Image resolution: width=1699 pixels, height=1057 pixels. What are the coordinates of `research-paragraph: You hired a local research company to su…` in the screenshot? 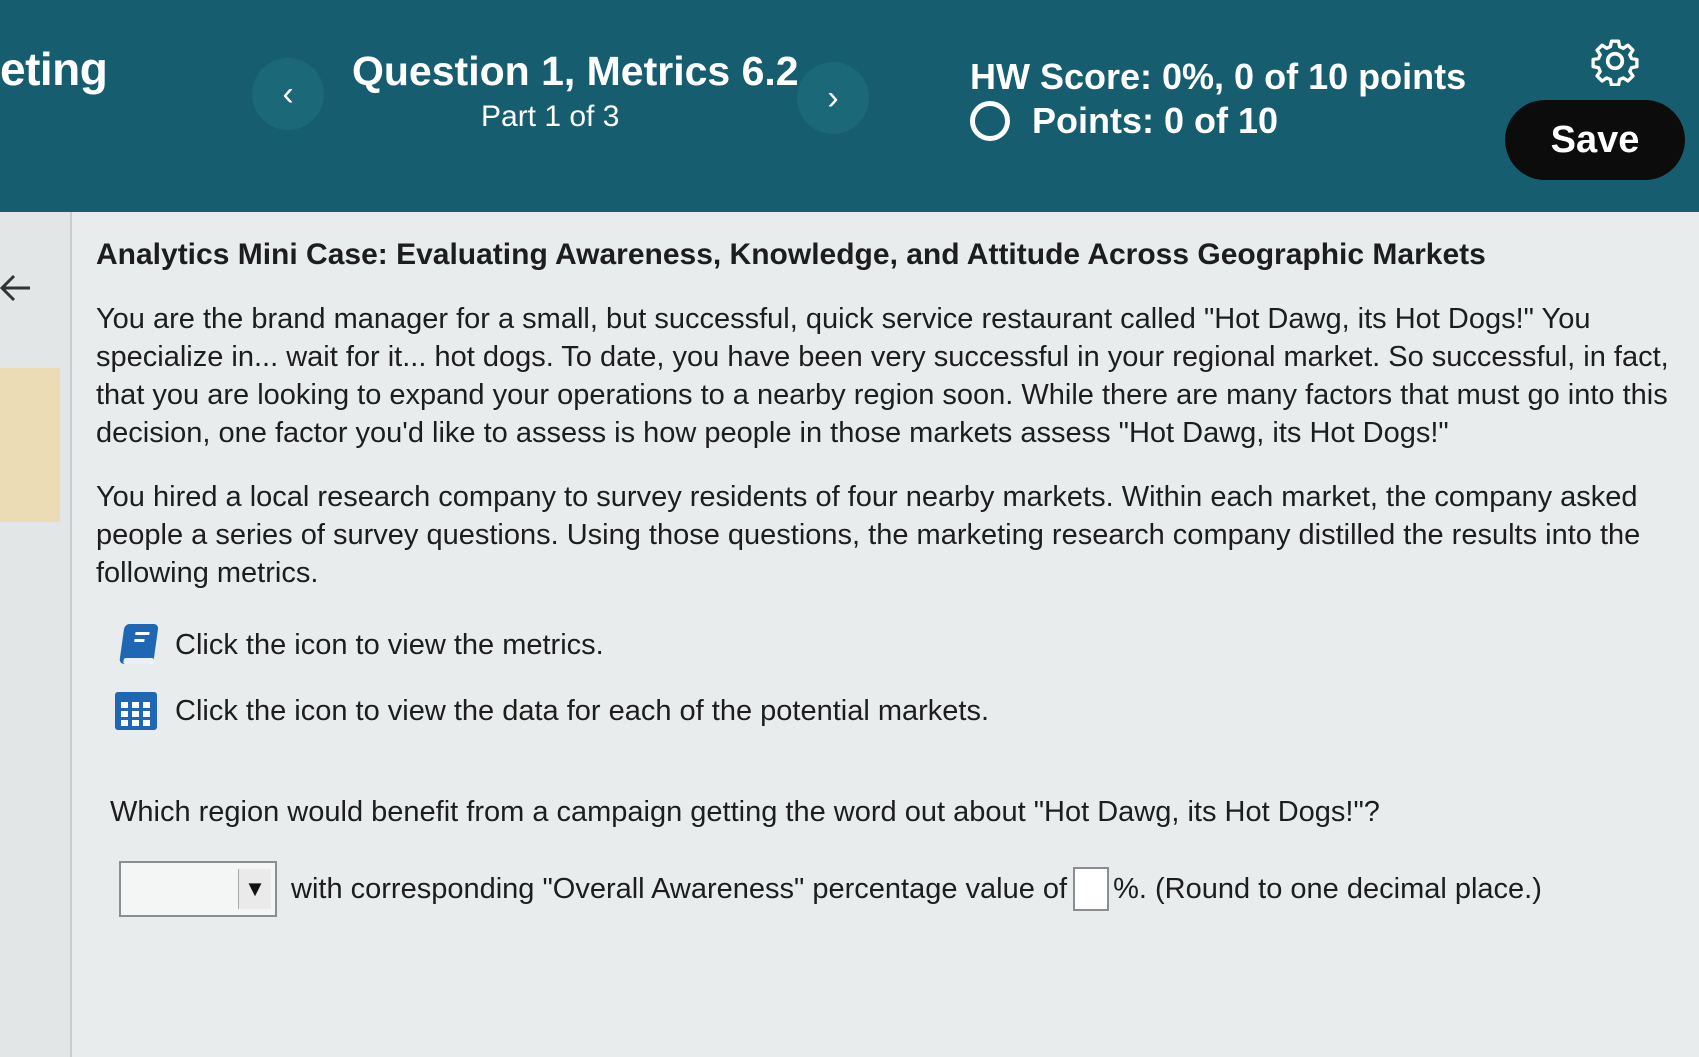 It's located at (868, 535).